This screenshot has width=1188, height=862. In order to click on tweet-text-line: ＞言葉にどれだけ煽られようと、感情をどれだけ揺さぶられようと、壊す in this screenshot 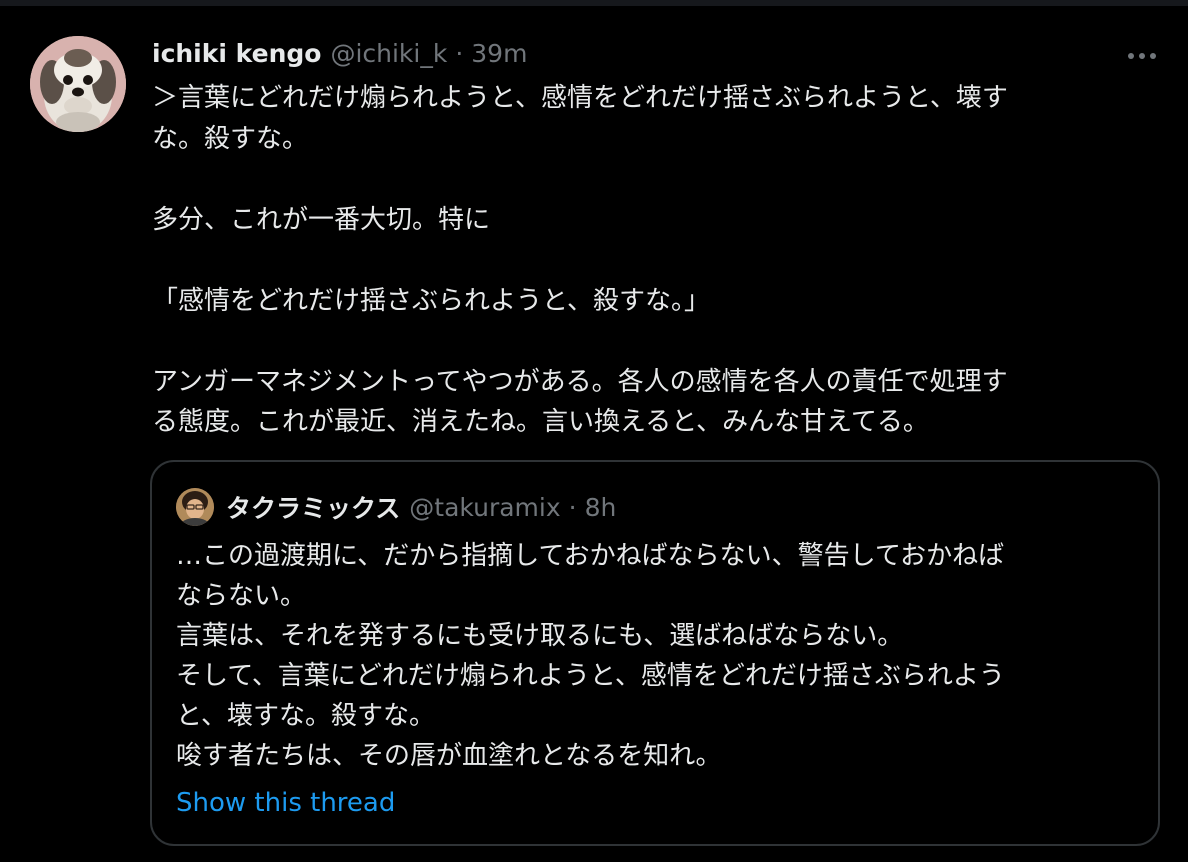, I will do `click(580, 98)`.